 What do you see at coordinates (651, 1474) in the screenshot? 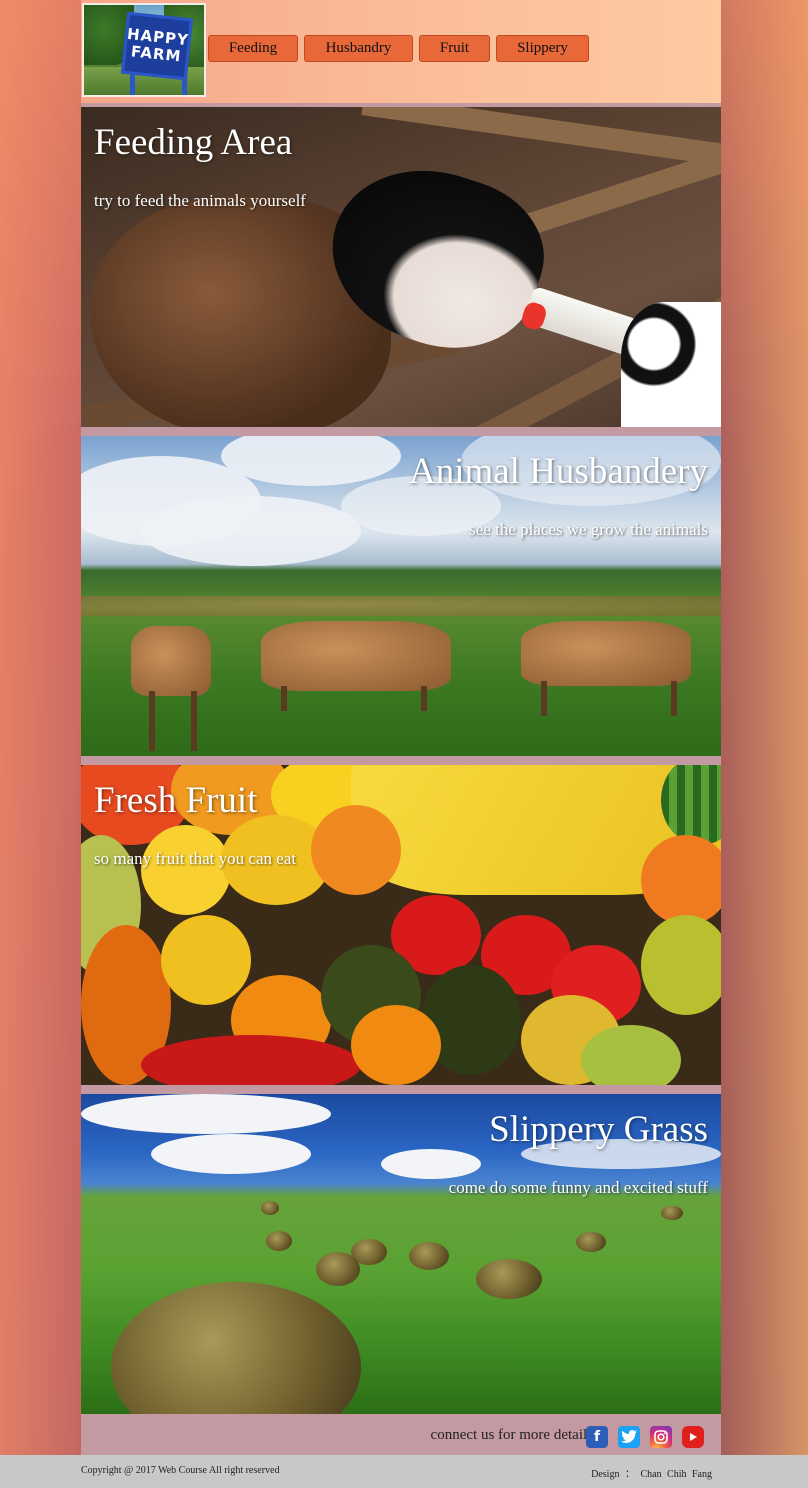
I see `design-credit: Design ： Chan Chih Fang` at bounding box center [651, 1474].